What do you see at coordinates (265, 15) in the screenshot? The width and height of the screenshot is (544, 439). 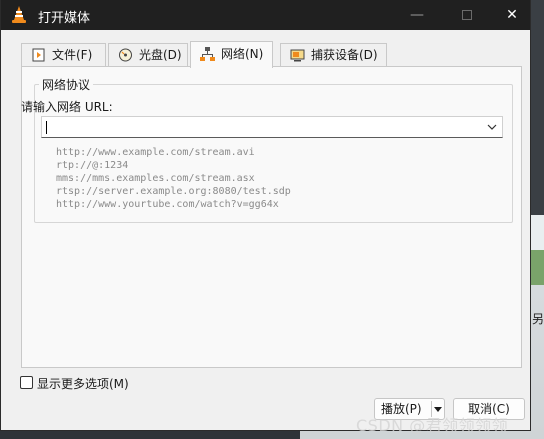 I see `title-bar: 打开媒体 — ✕` at bounding box center [265, 15].